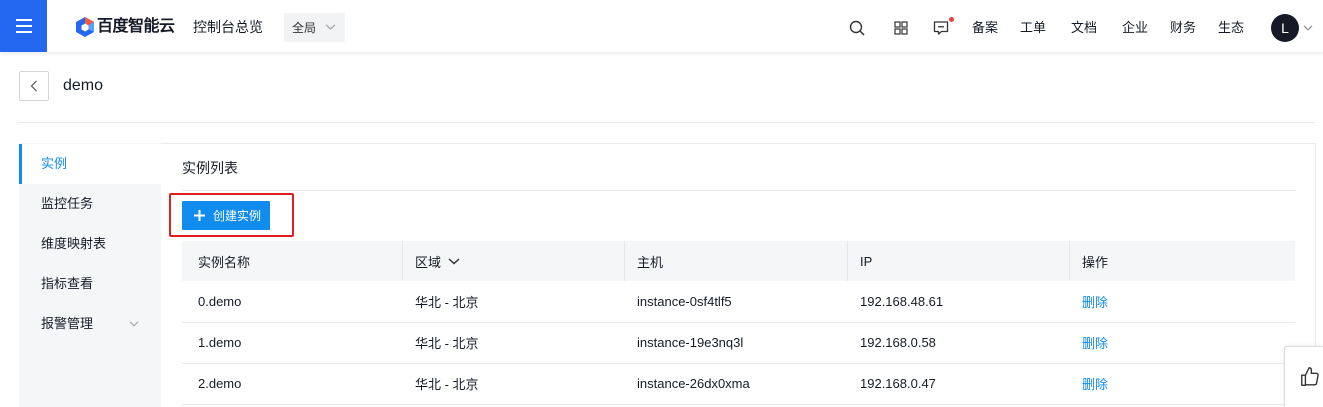 This screenshot has height=407, width=1323. I want to click on plus-icon, so click(199, 215).